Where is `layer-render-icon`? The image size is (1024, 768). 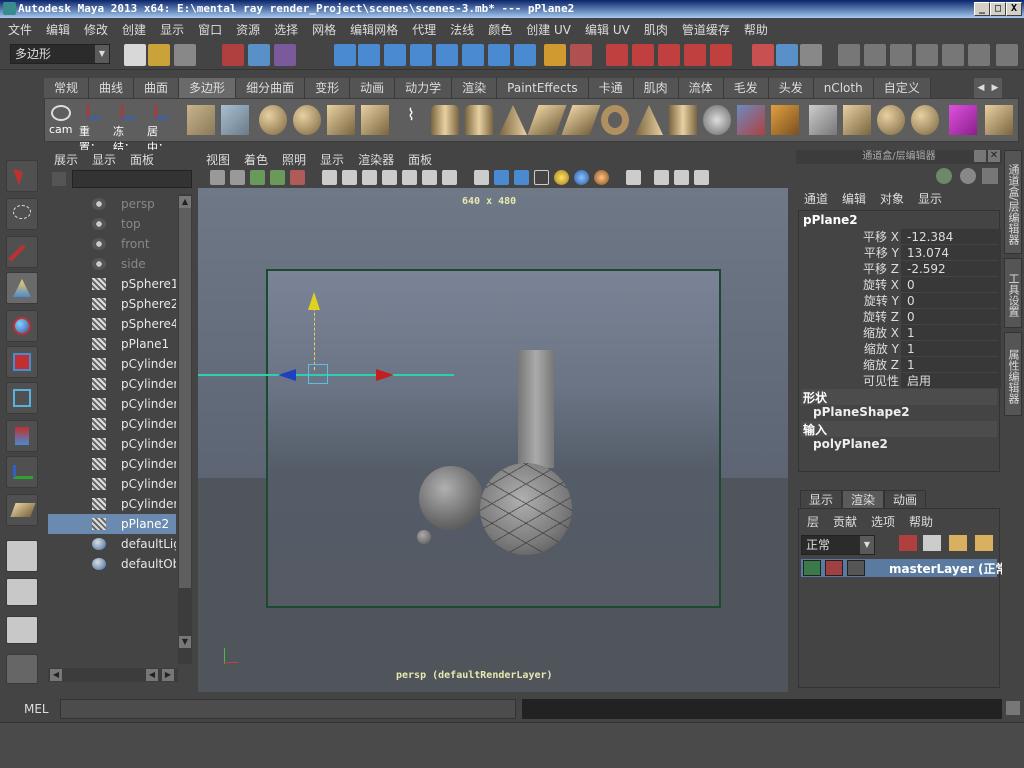
layer-render-icon is located at coordinates (958, 543).